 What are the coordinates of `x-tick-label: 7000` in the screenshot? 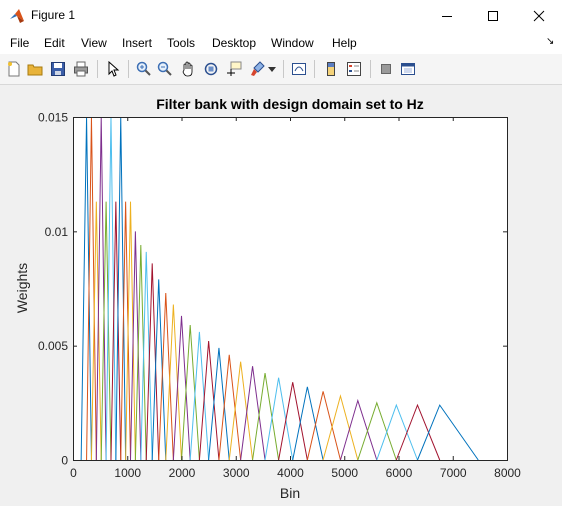 It's located at (453, 473).